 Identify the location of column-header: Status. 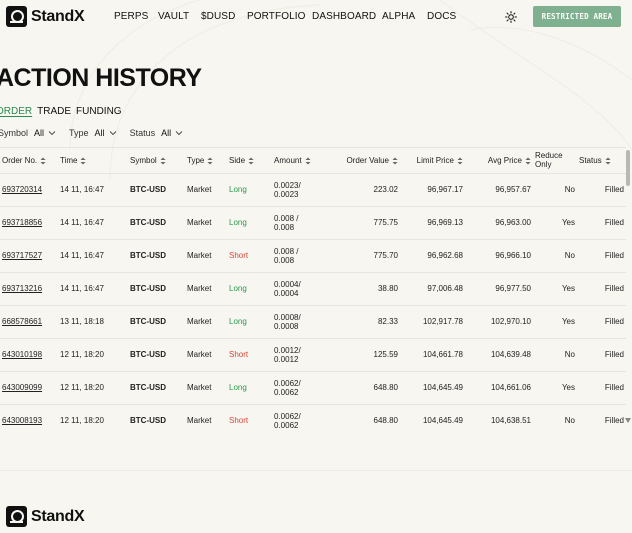
(601, 161).